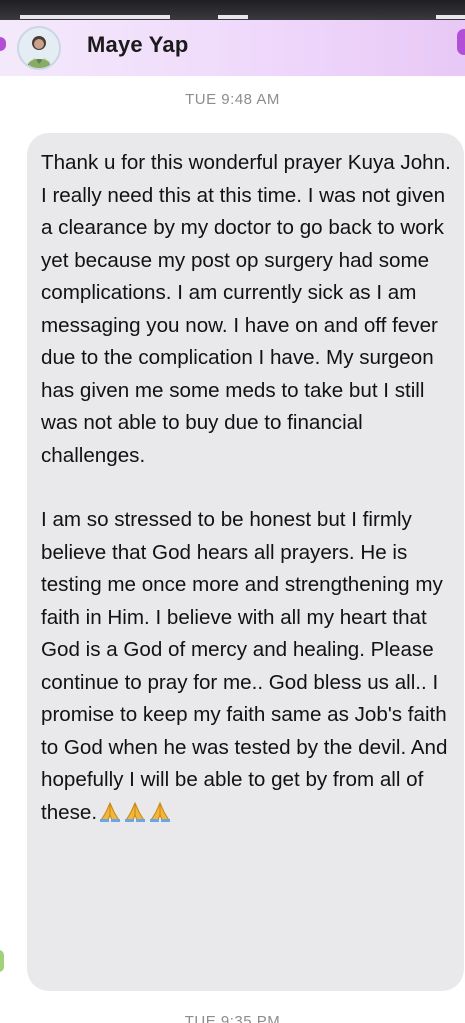 Image resolution: width=465 pixels, height=1023 pixels. Describe the element at coordinates (232, 1018) in the screenshot. I see `message-timestamp-next: TUE 9:35 PM` at that location.